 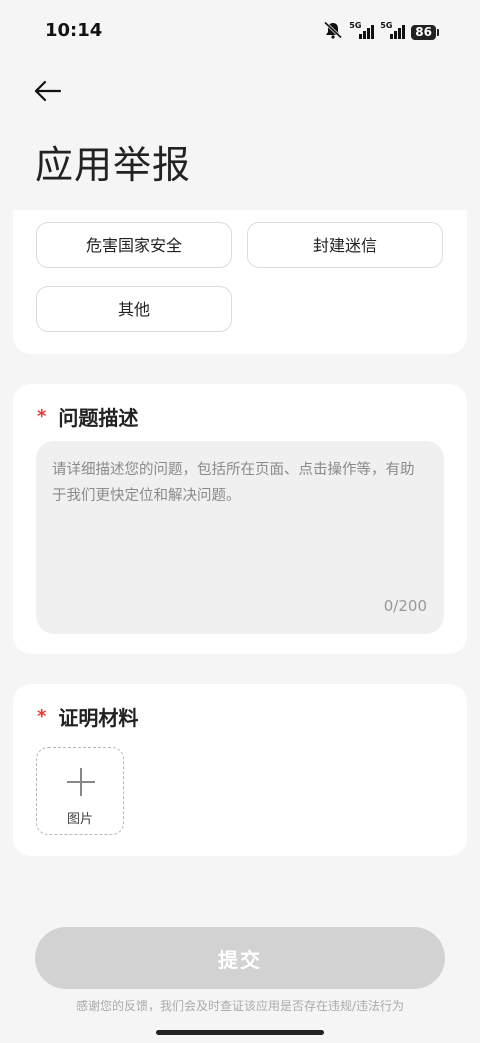 What do you see at coordinates (240, 1006) in the screenshot?
I see `footer-note: 感谢您的反馈，我们会及时查证该应用是否存在违规/违法行为` at bounding box center [240, 1006].